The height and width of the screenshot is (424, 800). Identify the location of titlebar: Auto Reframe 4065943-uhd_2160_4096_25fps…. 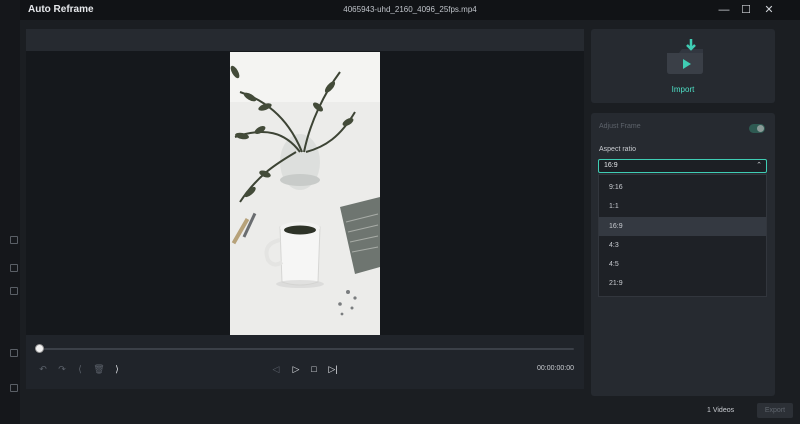
(410, 10).